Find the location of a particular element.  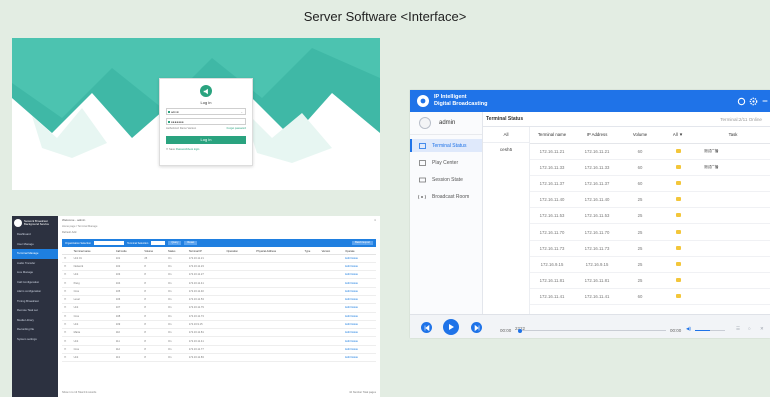

terminal-row: 172.16.11.37 172.16.11.37 60 is located at coordinates (650, 184).